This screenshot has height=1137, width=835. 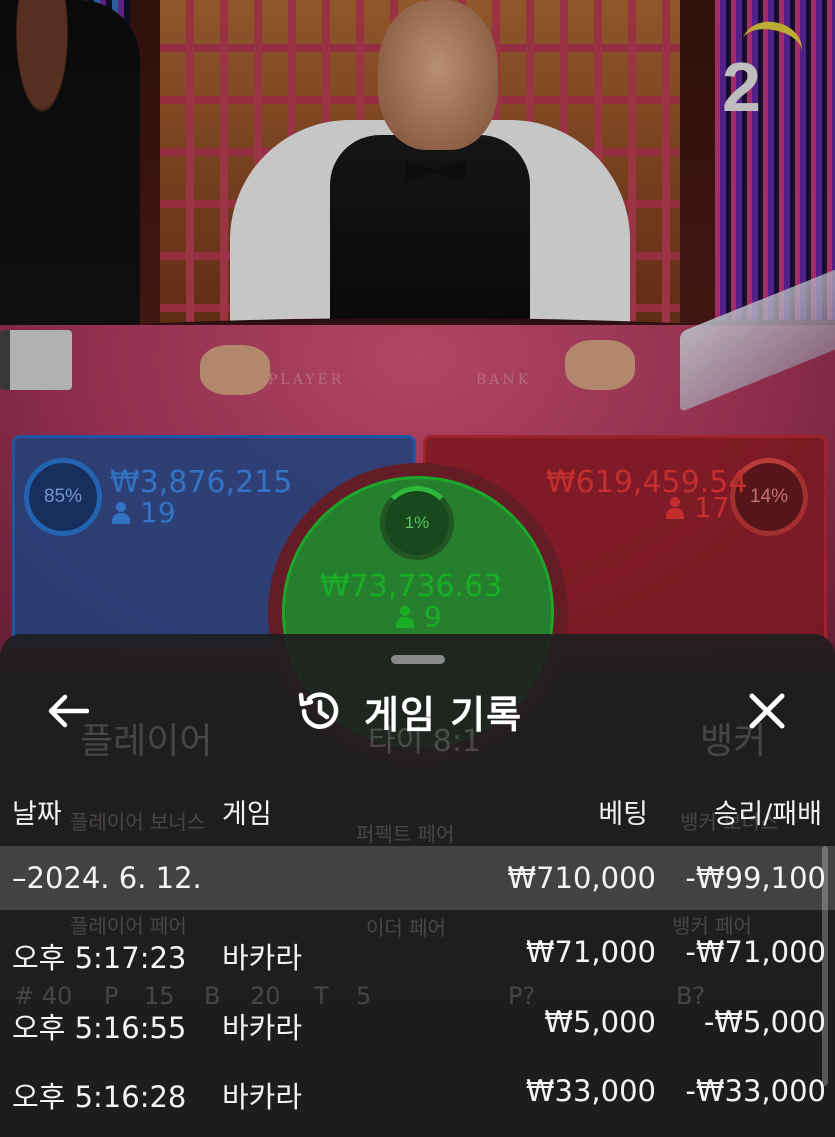 What do you see at coordinates (825, 966) in the screenshot?
I see `history-scrollbar` at bounding box center [825, 966].